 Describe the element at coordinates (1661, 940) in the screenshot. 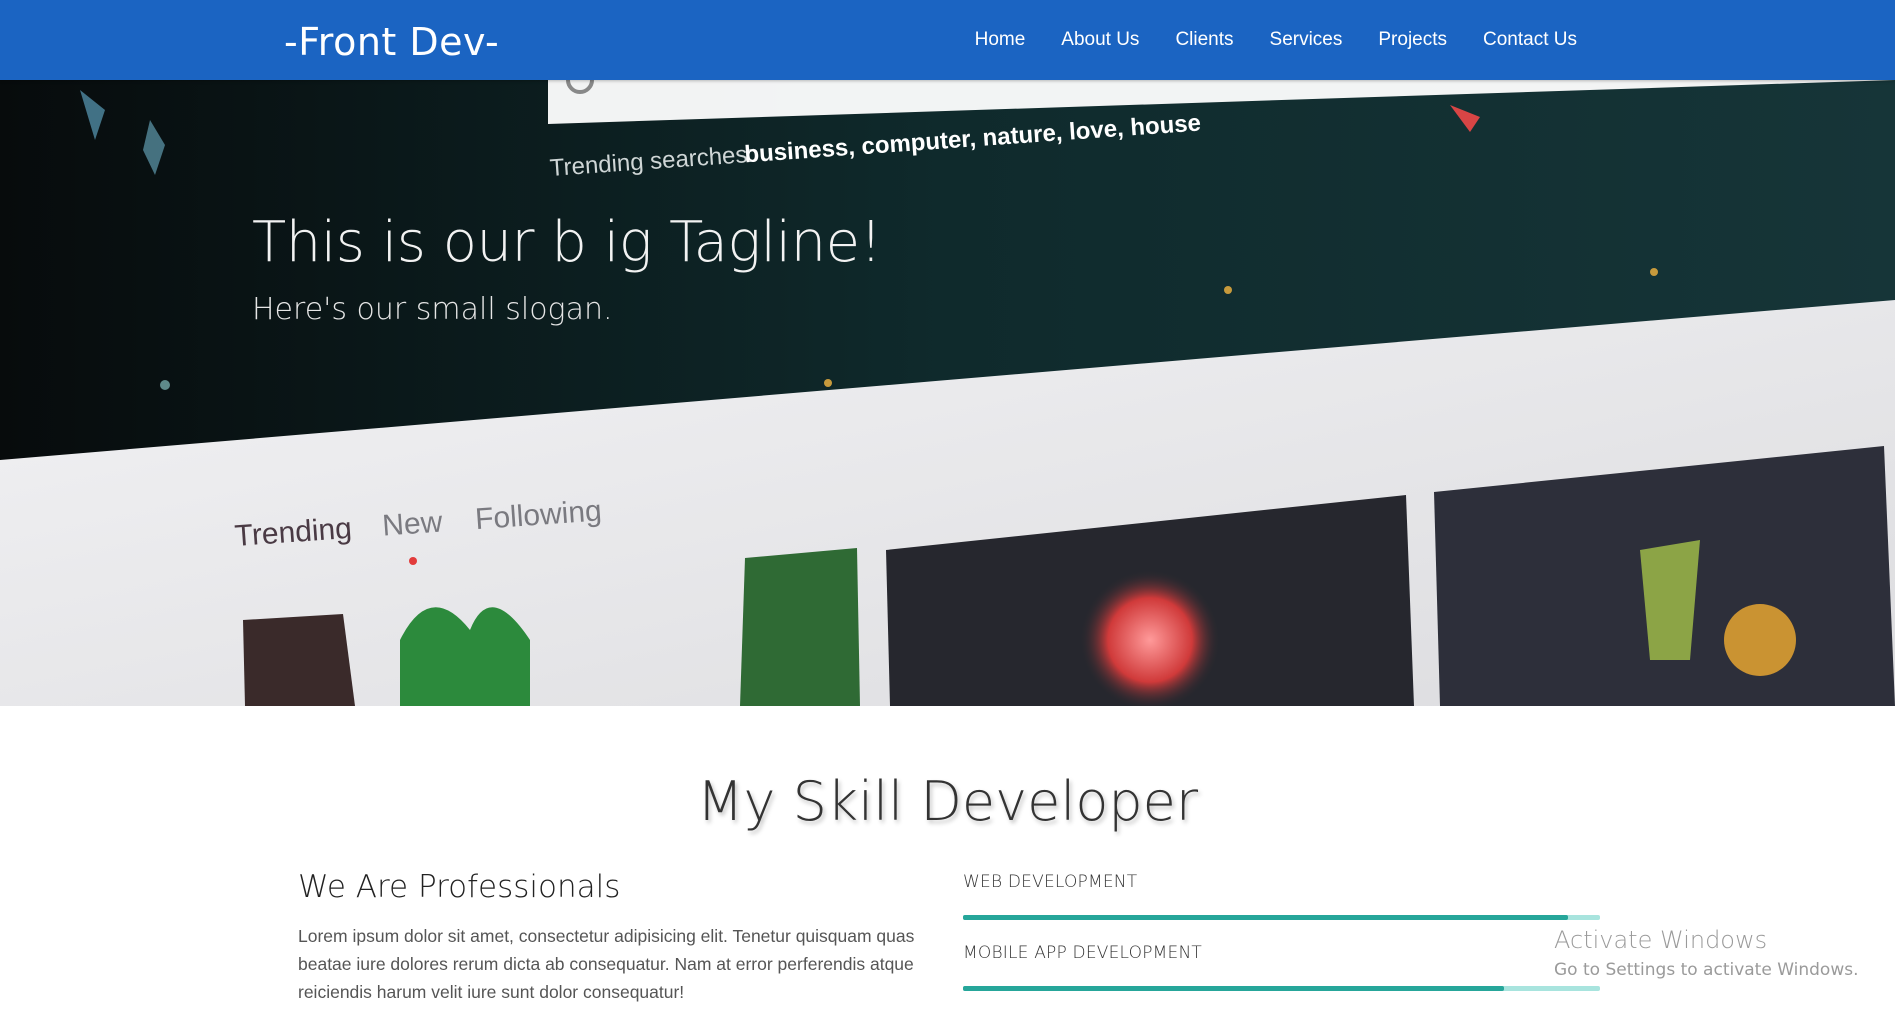

I see `watermark-title: Activate Windows` at that location.